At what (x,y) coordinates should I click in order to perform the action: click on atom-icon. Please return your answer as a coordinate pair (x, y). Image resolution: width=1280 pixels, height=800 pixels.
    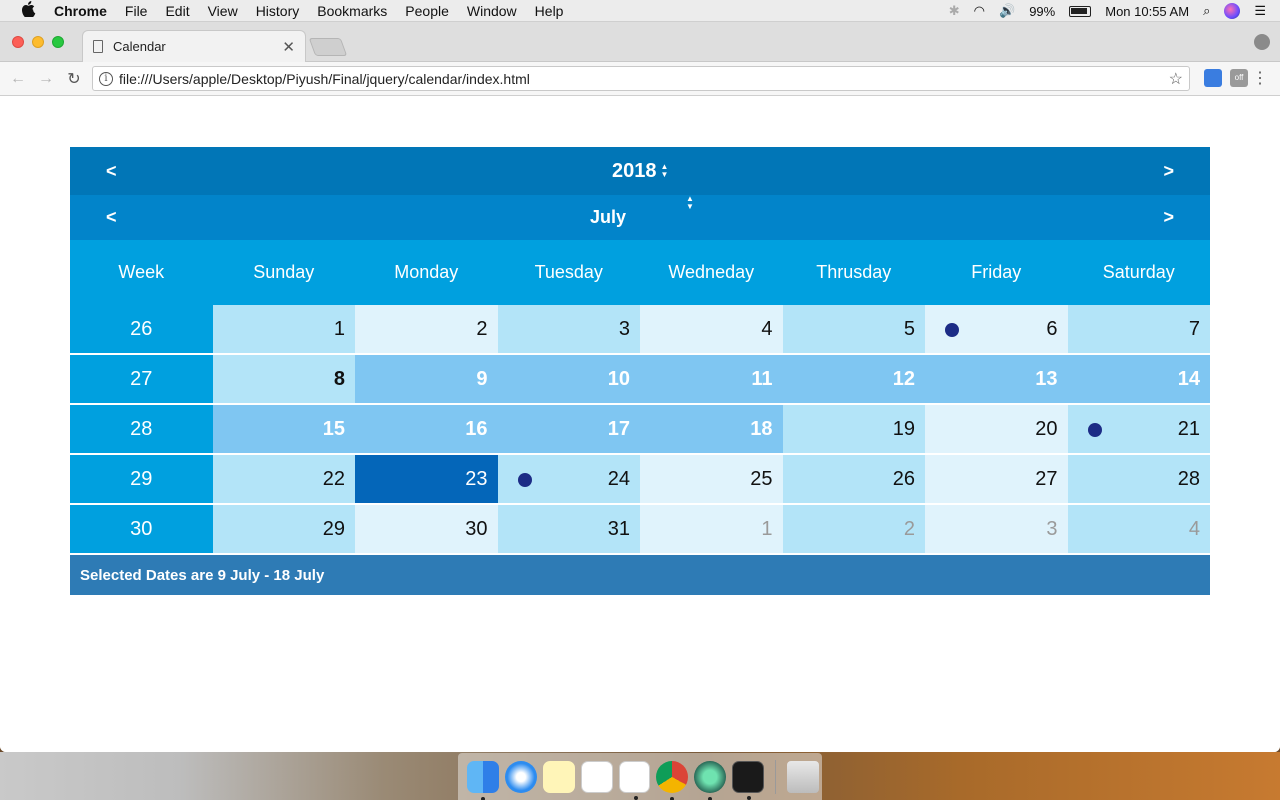
    Looking at the image, I should click on (710, 780).